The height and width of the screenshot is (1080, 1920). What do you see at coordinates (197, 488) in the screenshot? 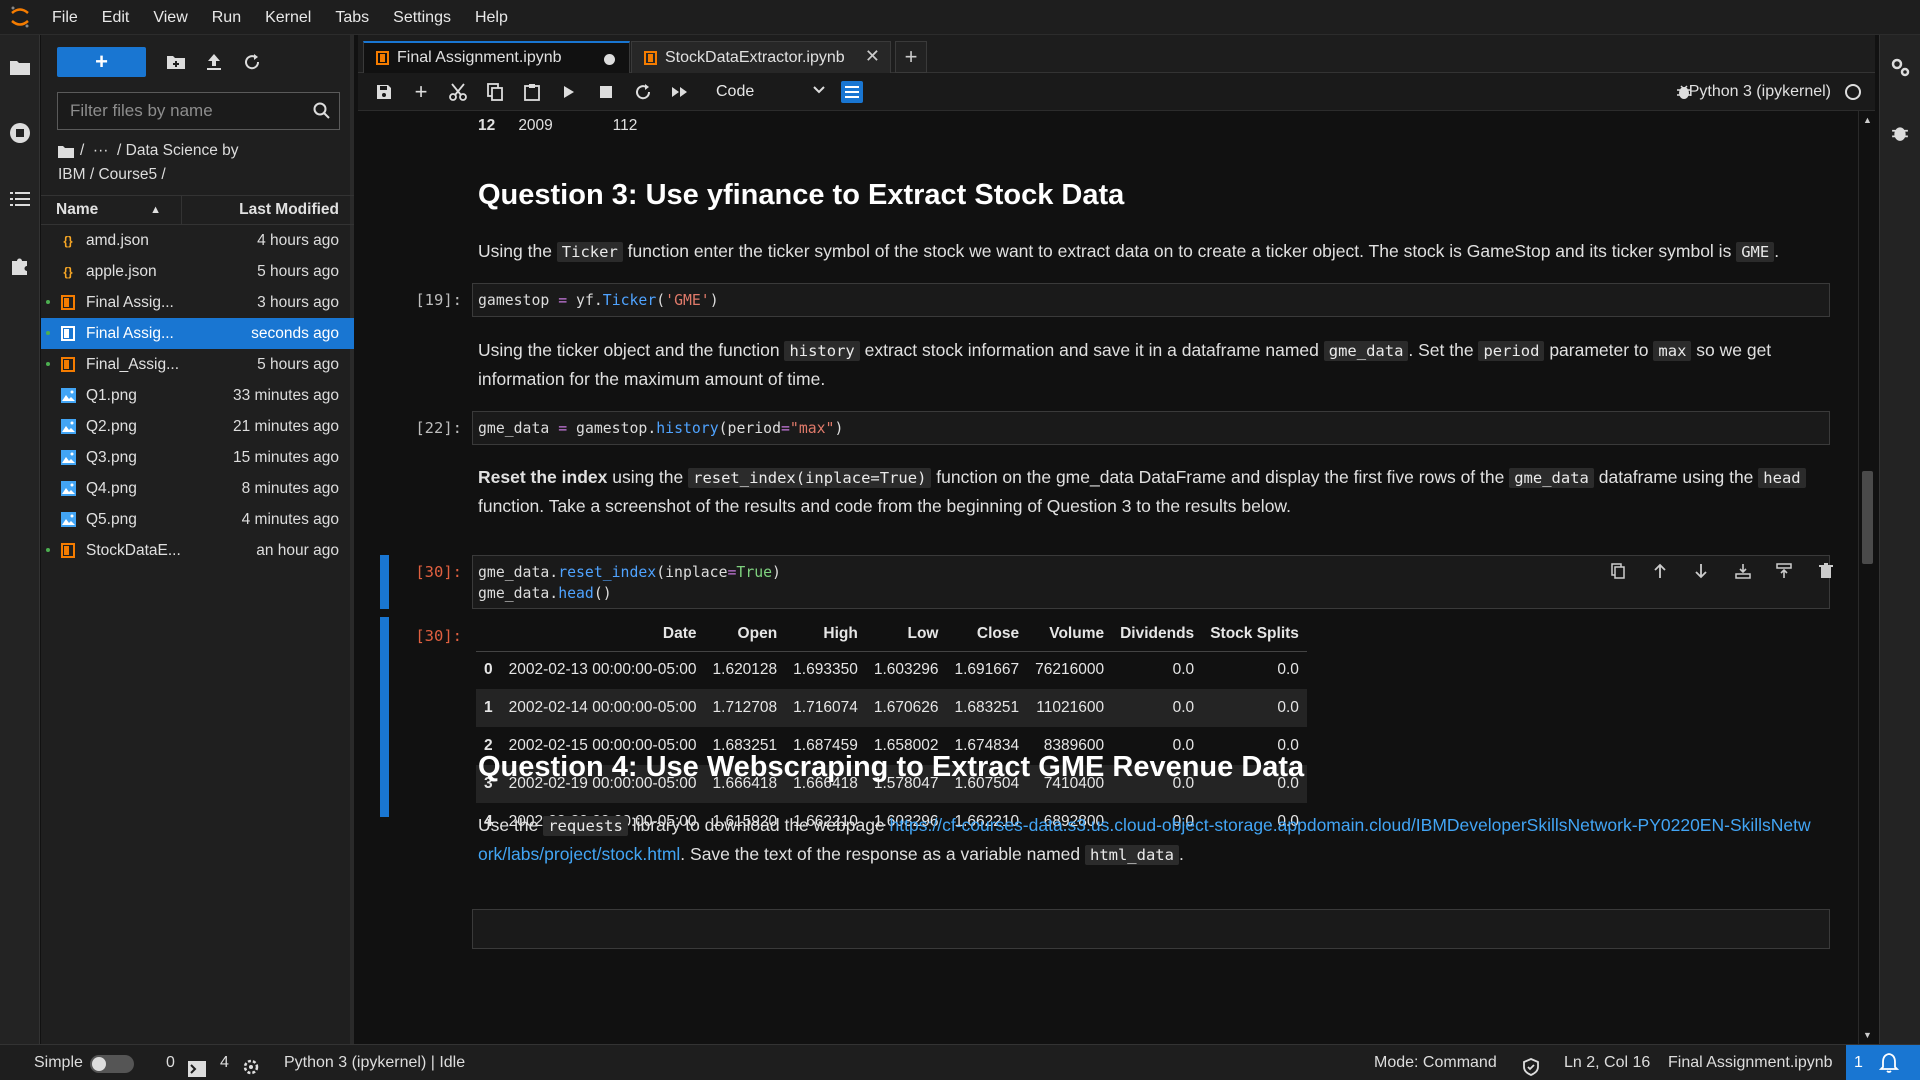
I see `file-row: Q4.png 8 minutes ago` at bounding box center [197, 488].